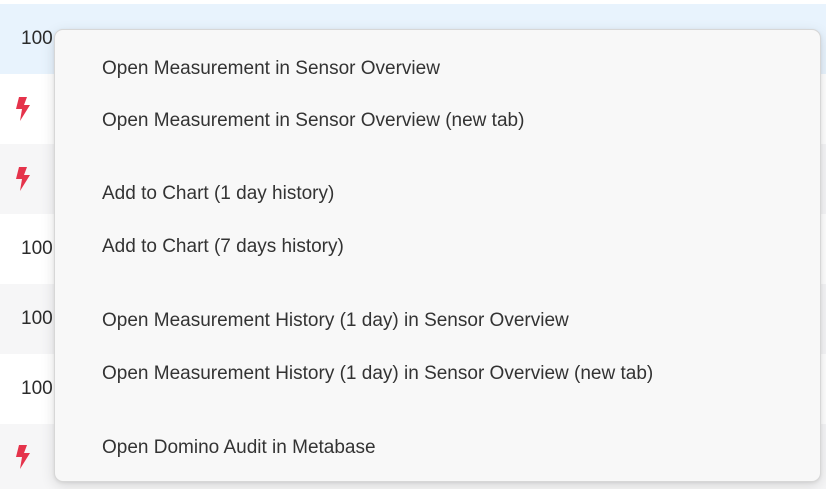 The height and width of the screenshot is (489, 826). Describe the element at coordinates (437, 247) in the screenshot. I see `menu-item-add-to-chart-7-days: Add to Chart (7 days history)` at that location.